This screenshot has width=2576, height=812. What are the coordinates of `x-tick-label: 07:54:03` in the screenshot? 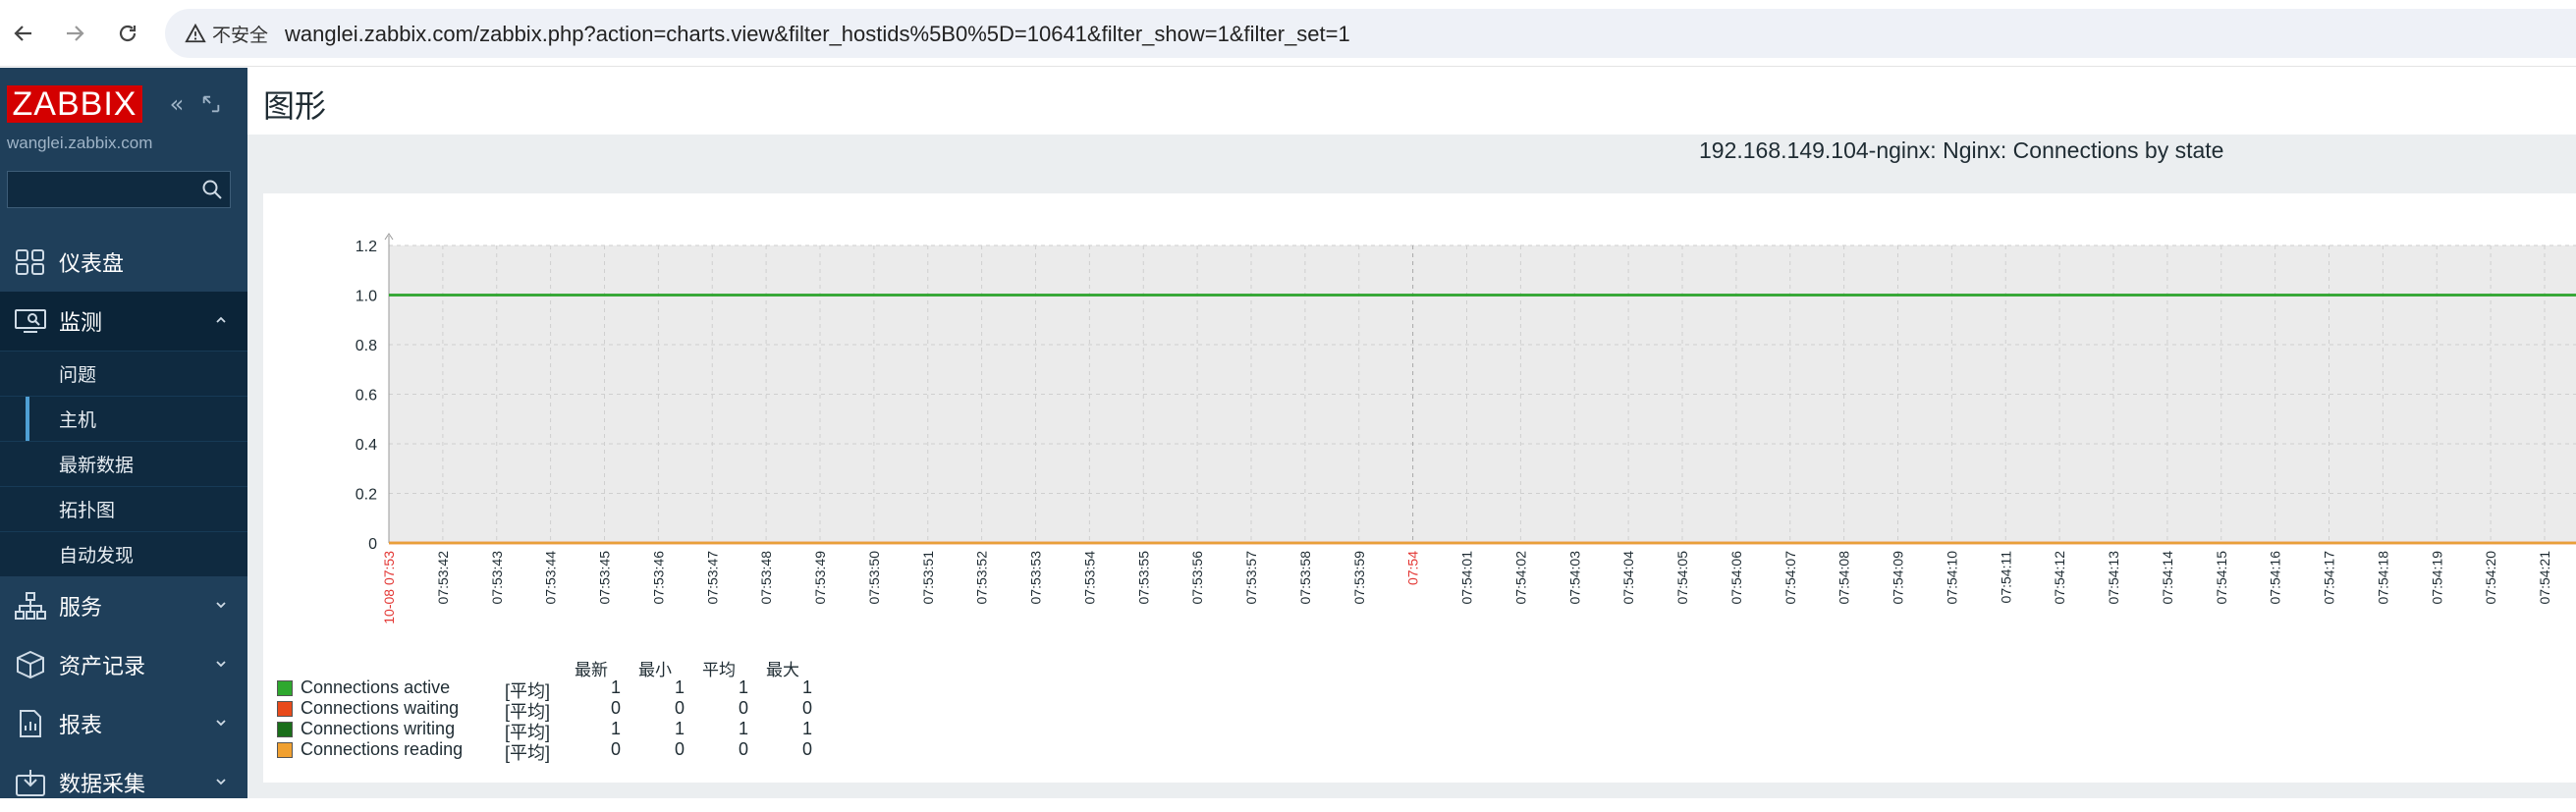 It's located at (1574, 578).